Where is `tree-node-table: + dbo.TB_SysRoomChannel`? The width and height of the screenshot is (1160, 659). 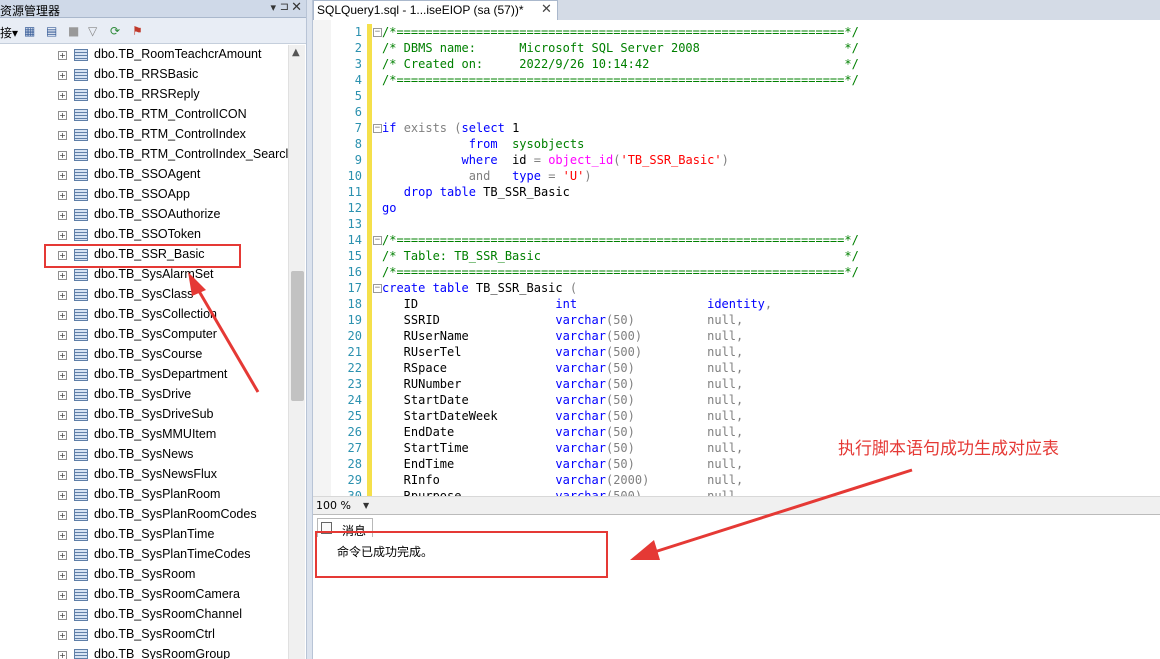 tree-node-table: + dbo.TB_SysRoomChannel is located at coordinates (144, 615).